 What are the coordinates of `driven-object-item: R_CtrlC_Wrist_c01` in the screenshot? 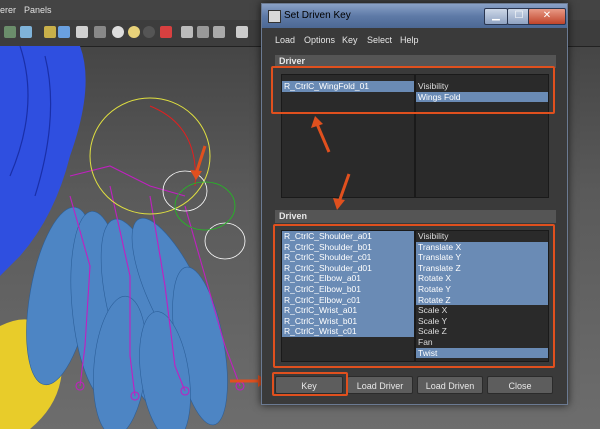 It's located at (348, 331).